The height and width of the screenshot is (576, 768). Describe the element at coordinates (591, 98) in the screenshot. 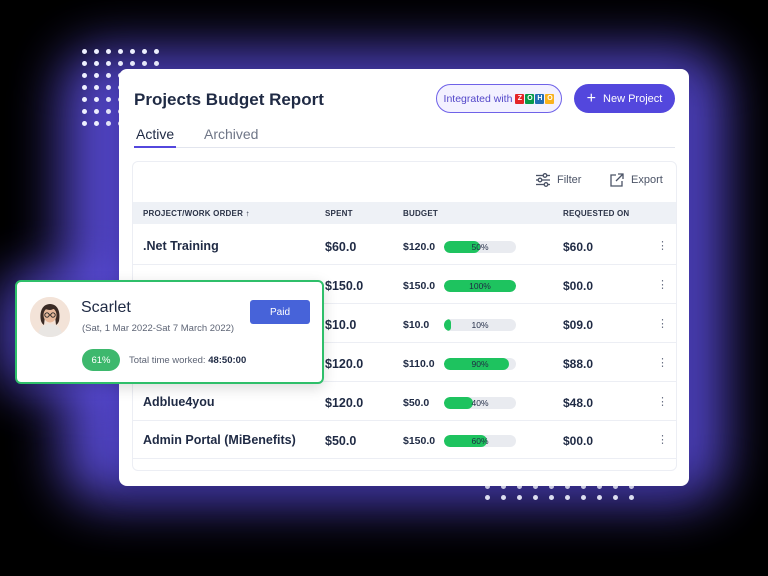

I see `plus-icon: +` at that location.